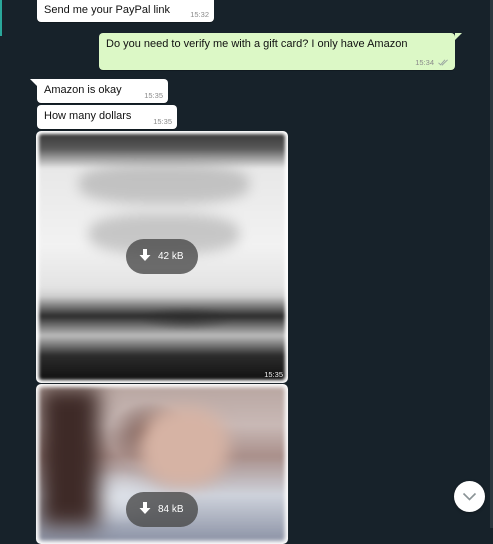 The height and width of the screenshot is (544, 493). I want to click on message-bubble-incoming: Amazon is okay 15:35, so click(102, 91).